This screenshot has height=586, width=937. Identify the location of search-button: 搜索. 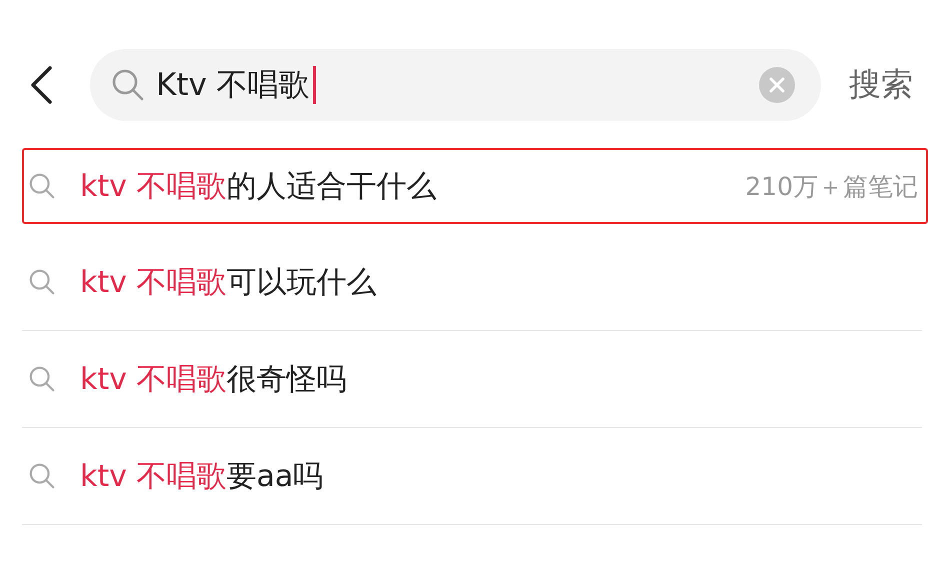
(881, 85).